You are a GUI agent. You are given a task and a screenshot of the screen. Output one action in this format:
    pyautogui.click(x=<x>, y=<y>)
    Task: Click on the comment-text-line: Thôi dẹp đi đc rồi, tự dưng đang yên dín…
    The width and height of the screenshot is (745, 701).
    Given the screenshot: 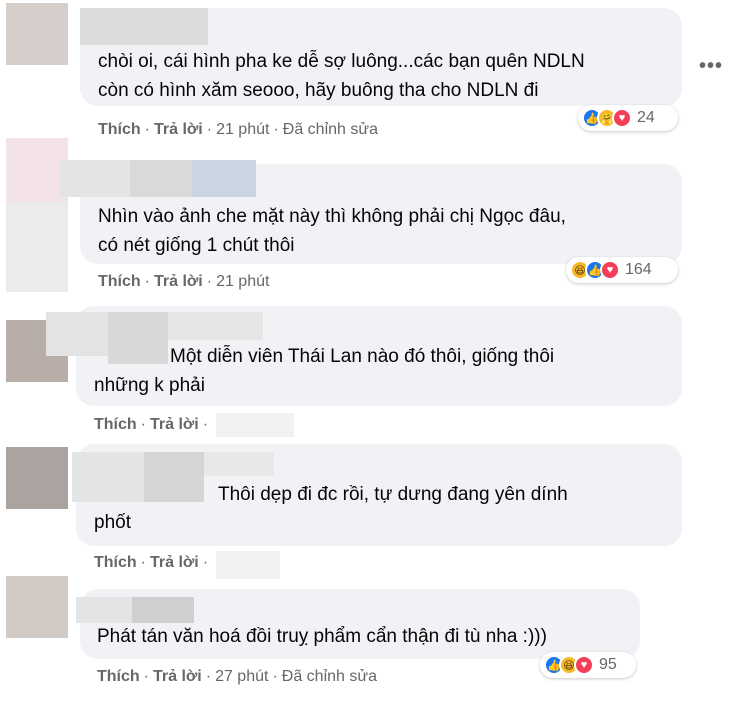 What is the action you would take?
    pyautogui.click(x=393, y=494)
    